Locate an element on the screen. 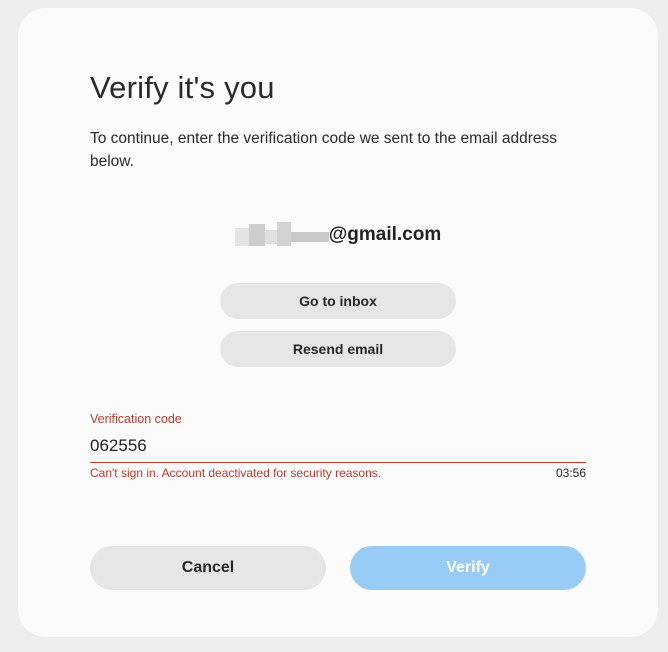  resend-email-button: Resend email is located at coordinates (338, 349).